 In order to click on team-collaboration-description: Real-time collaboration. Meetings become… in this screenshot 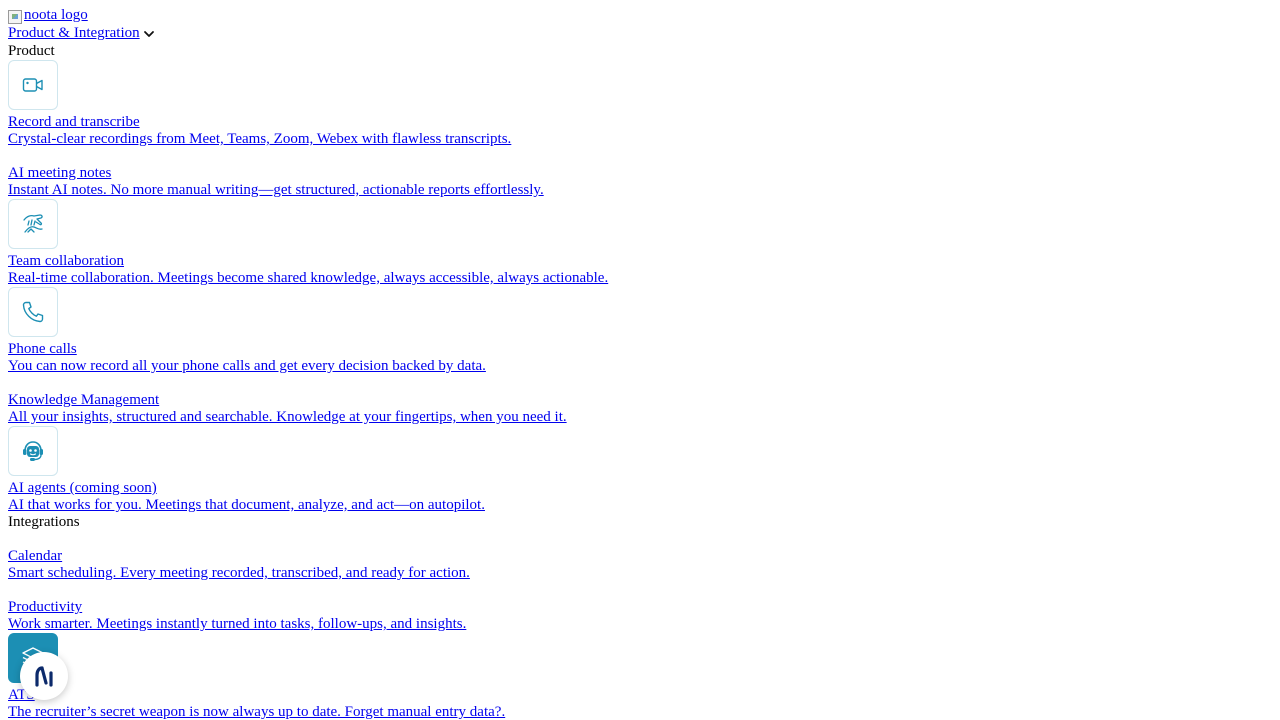, I will do `click(308, 278)`.